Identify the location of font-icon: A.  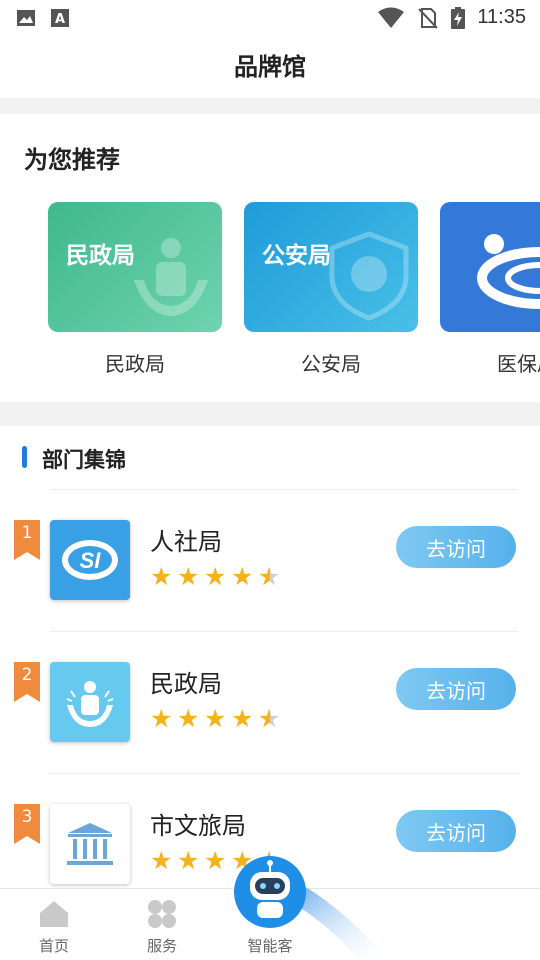
(60, 18).